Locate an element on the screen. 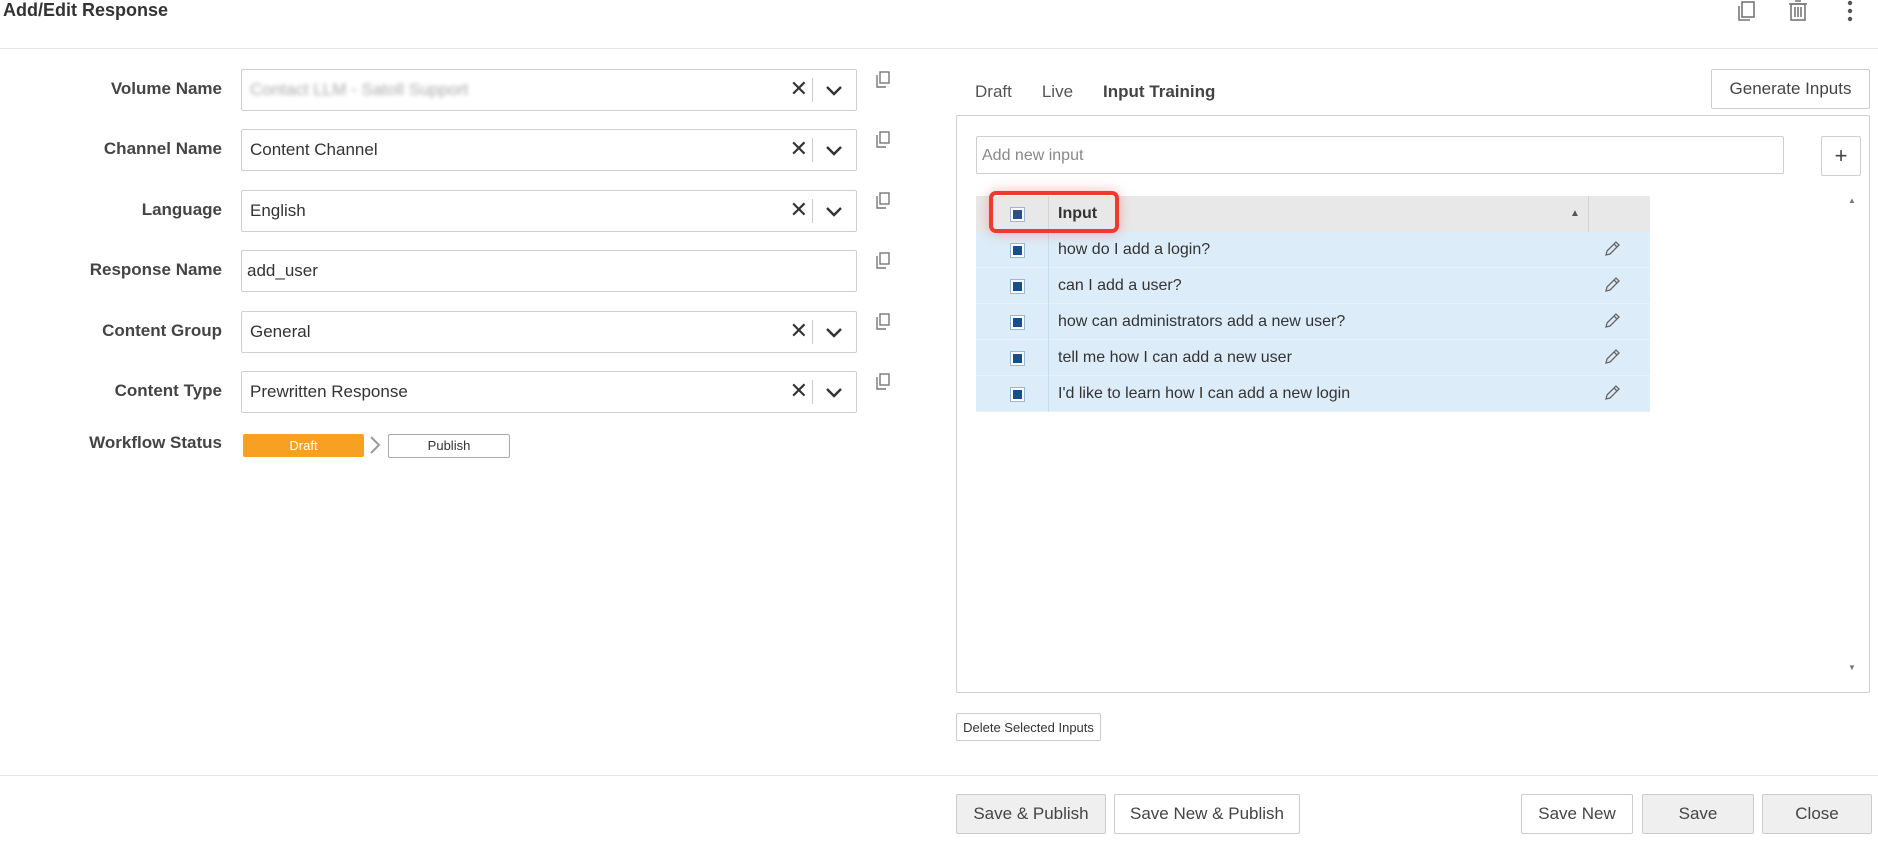 The width and height of the screenshot is (1878, 842). table-row: how can administrators add a new user? is located at coordinates (1313, 322).